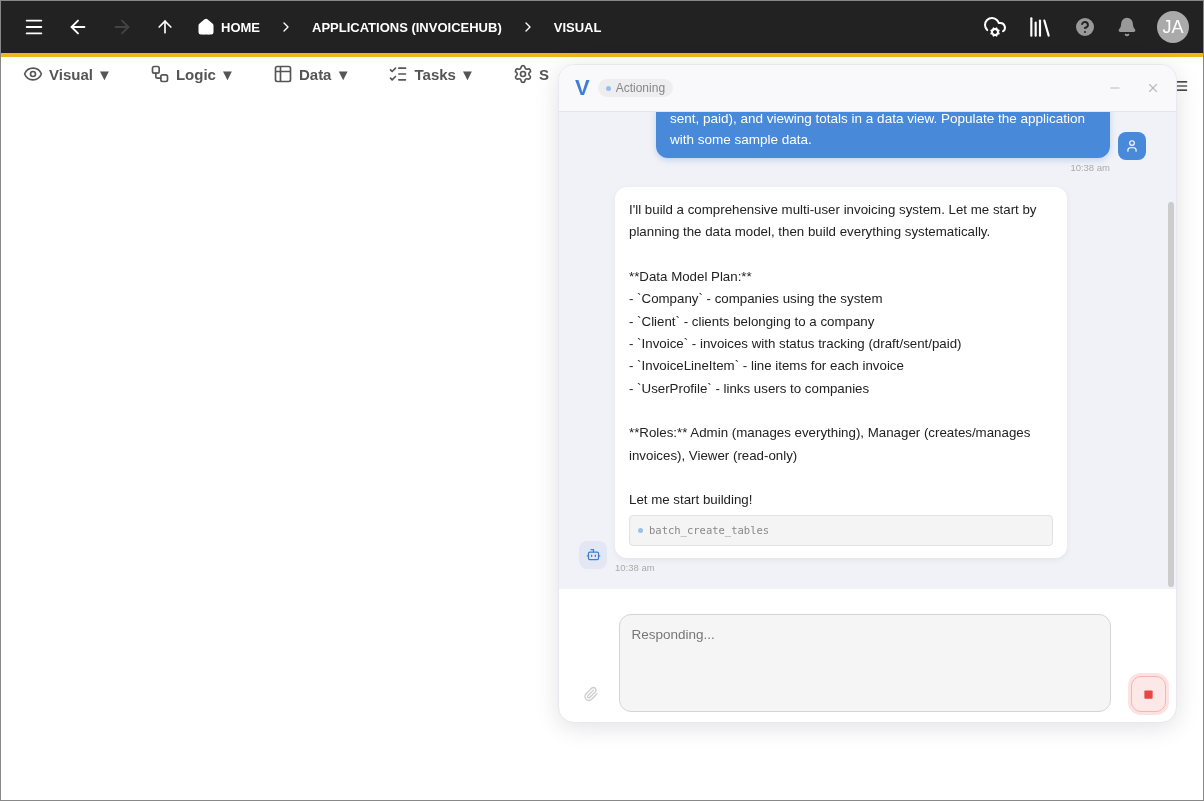  What do you see at coordinates (206, 27) in the screenshot?
I see `home-icon` at bounding box center [206, 27].